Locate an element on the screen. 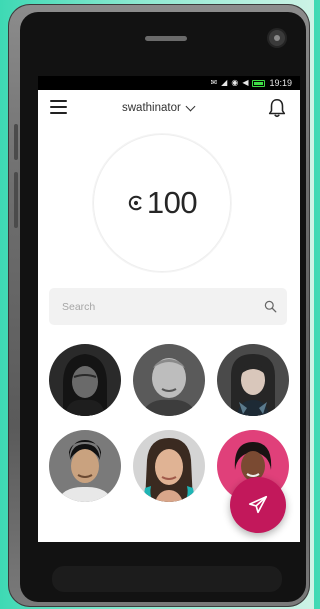 The height and width of the screenshot is (609, 320). chevron-down-icon is located at coordinates (190, 106).